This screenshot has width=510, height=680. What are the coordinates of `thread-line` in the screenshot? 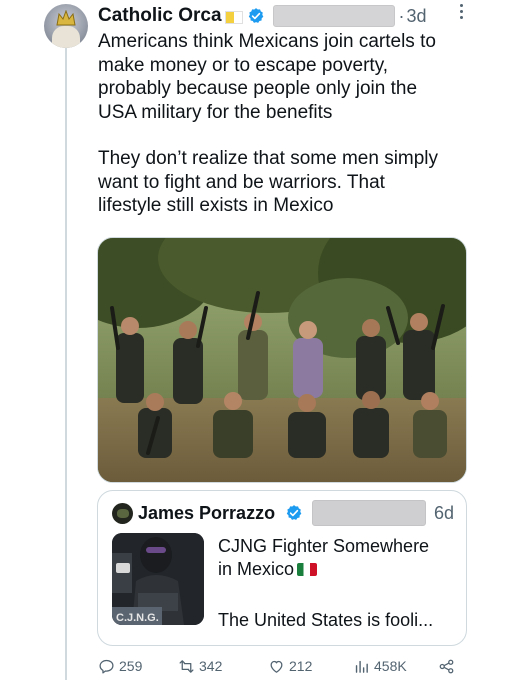 It's located at (66, 364).